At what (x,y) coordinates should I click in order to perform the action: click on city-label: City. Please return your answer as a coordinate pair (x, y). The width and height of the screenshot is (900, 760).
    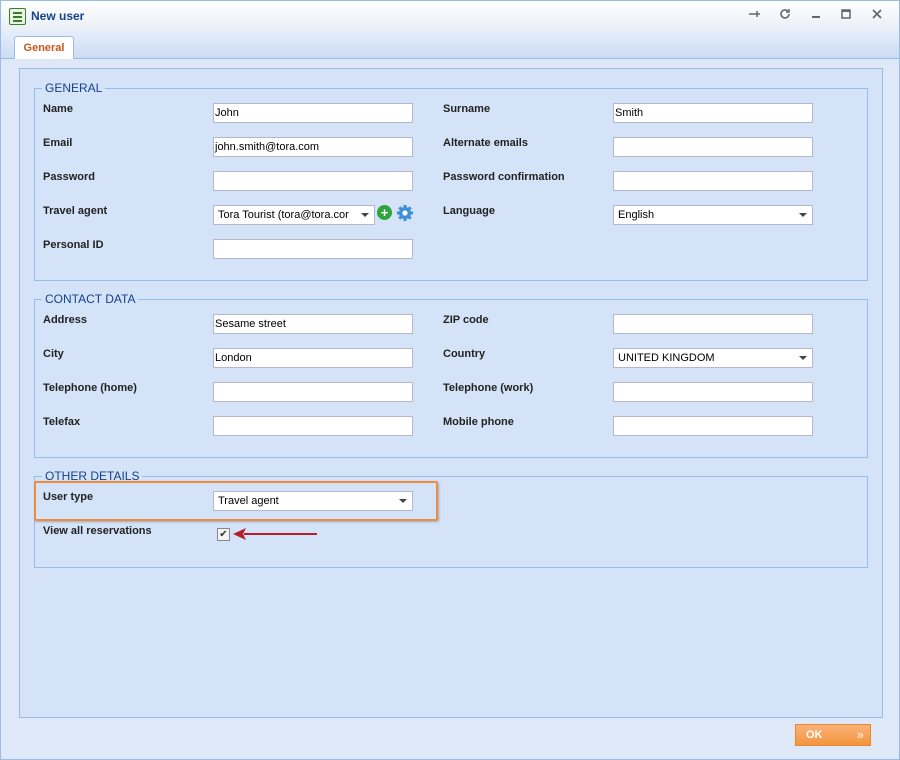
    Looking at the image, I should click on (53, 354).